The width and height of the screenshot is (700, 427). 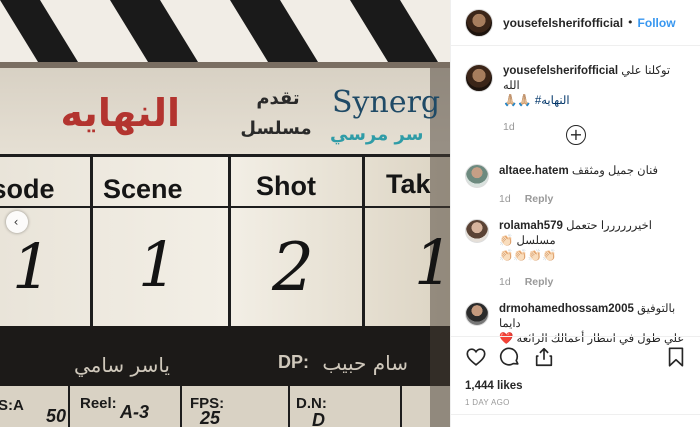 I want to click on load-more-comments-button: +, so click(x=576, y=135).